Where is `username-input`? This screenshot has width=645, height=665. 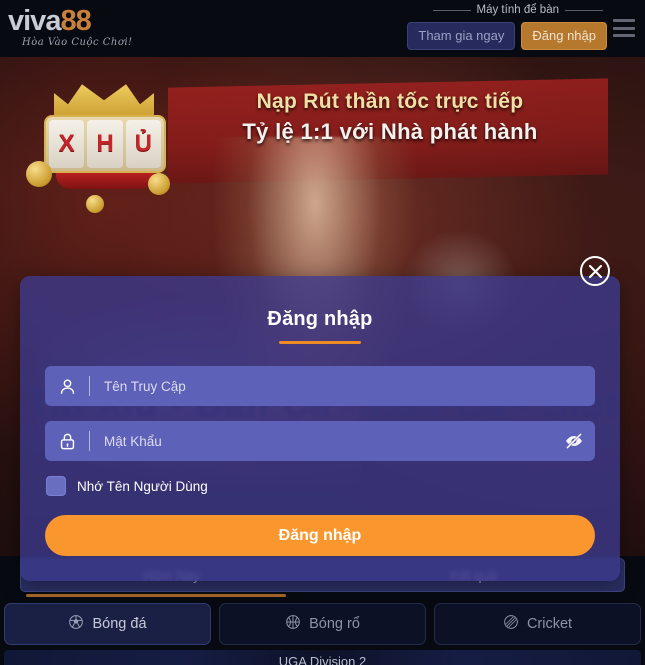
username-input is located at coordinates (342, 386).